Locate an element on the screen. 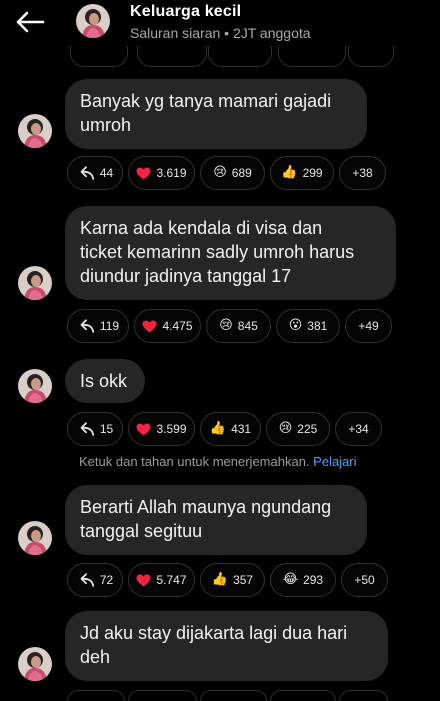  reaction-bar: 15 3.599 👍 431 😢 225 +34 is located at coordinates (224, 429).